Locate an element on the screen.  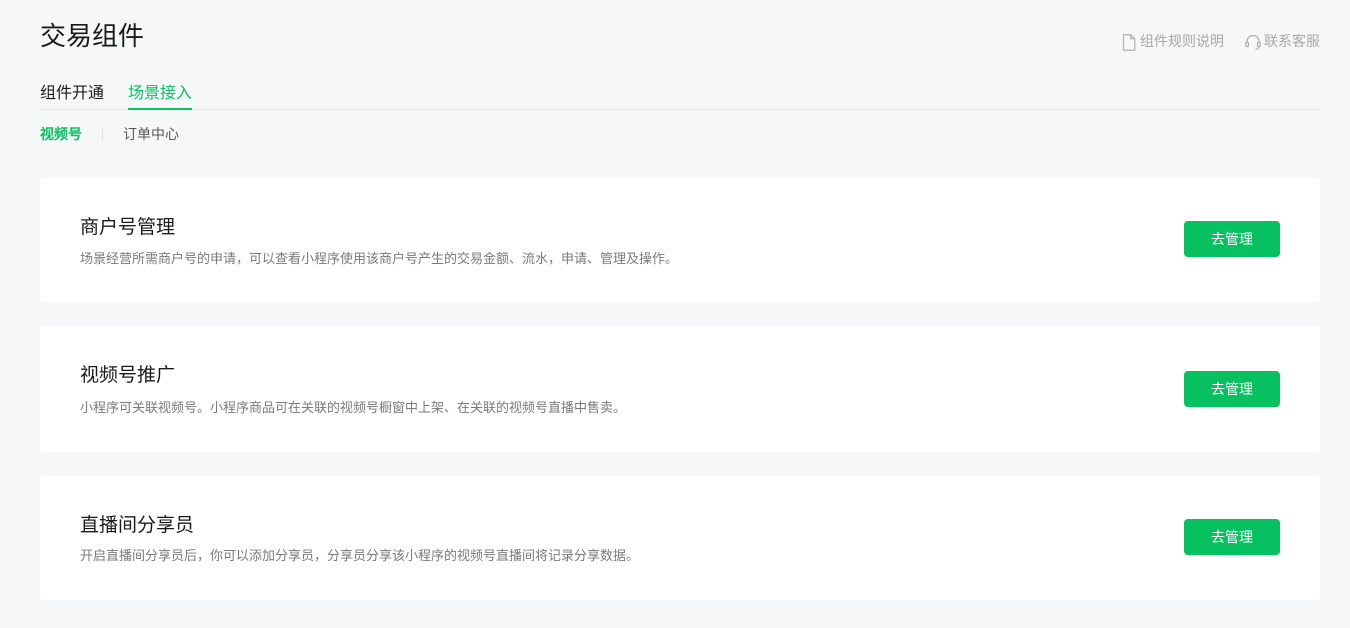
subtab-divider is located at coordinates (102, 135).